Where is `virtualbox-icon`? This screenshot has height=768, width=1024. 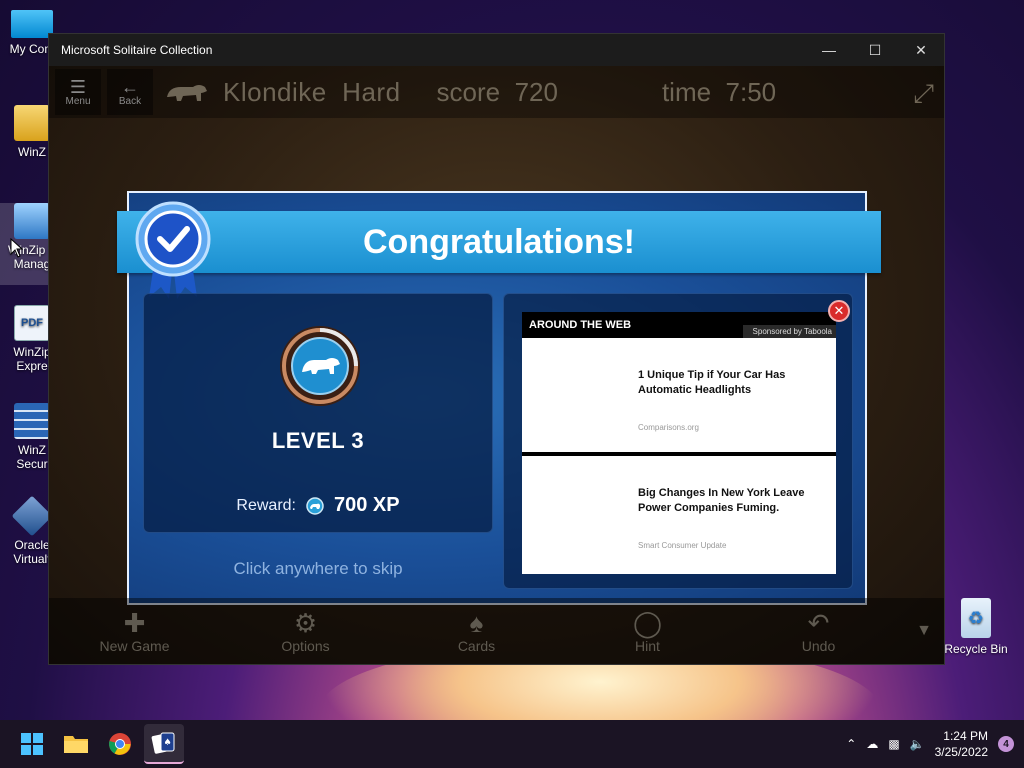 virtualbox-icon is located at coordinates (32, 516).